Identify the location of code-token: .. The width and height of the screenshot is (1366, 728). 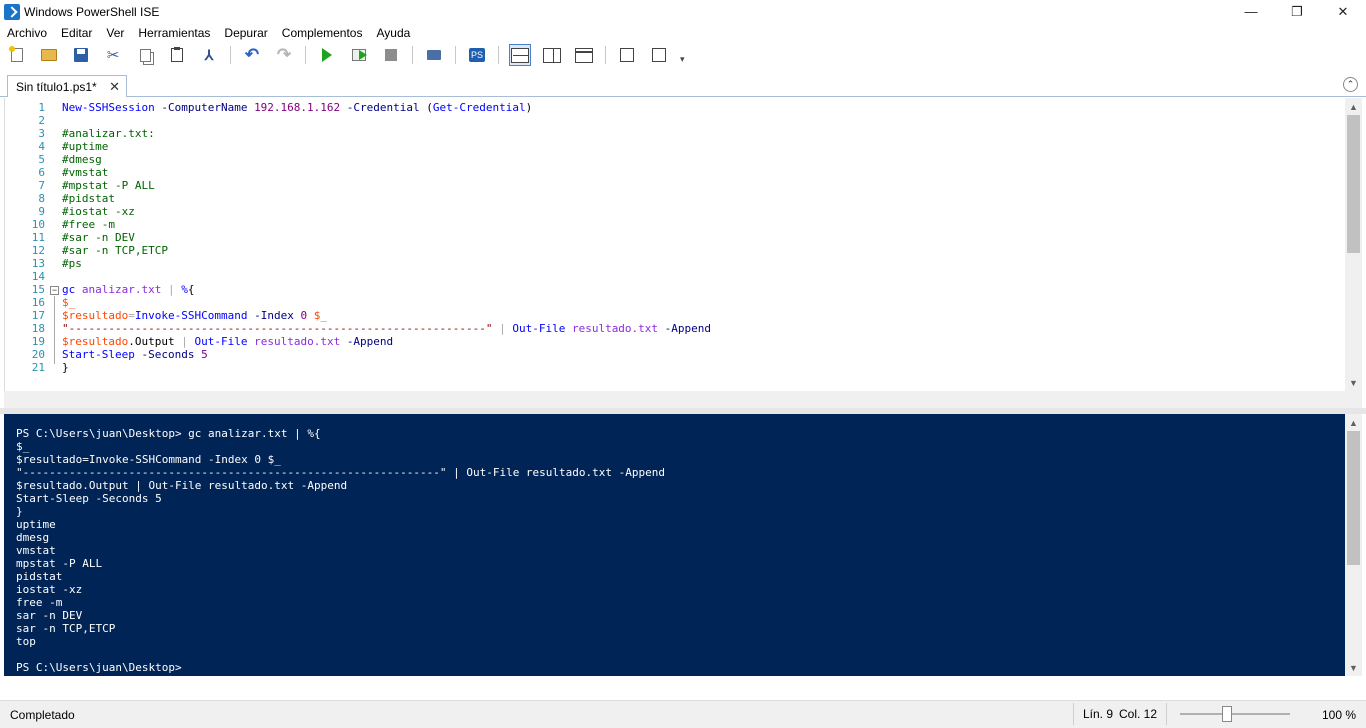
(131, 341).